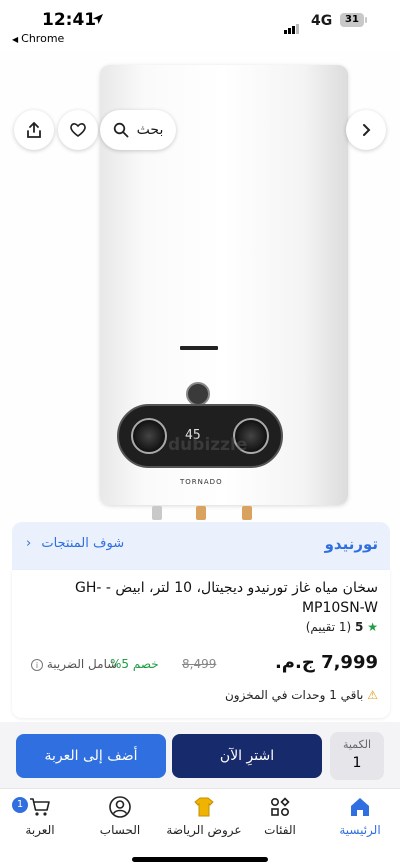  I want to click on search-button: بحث, so click(138, 130).